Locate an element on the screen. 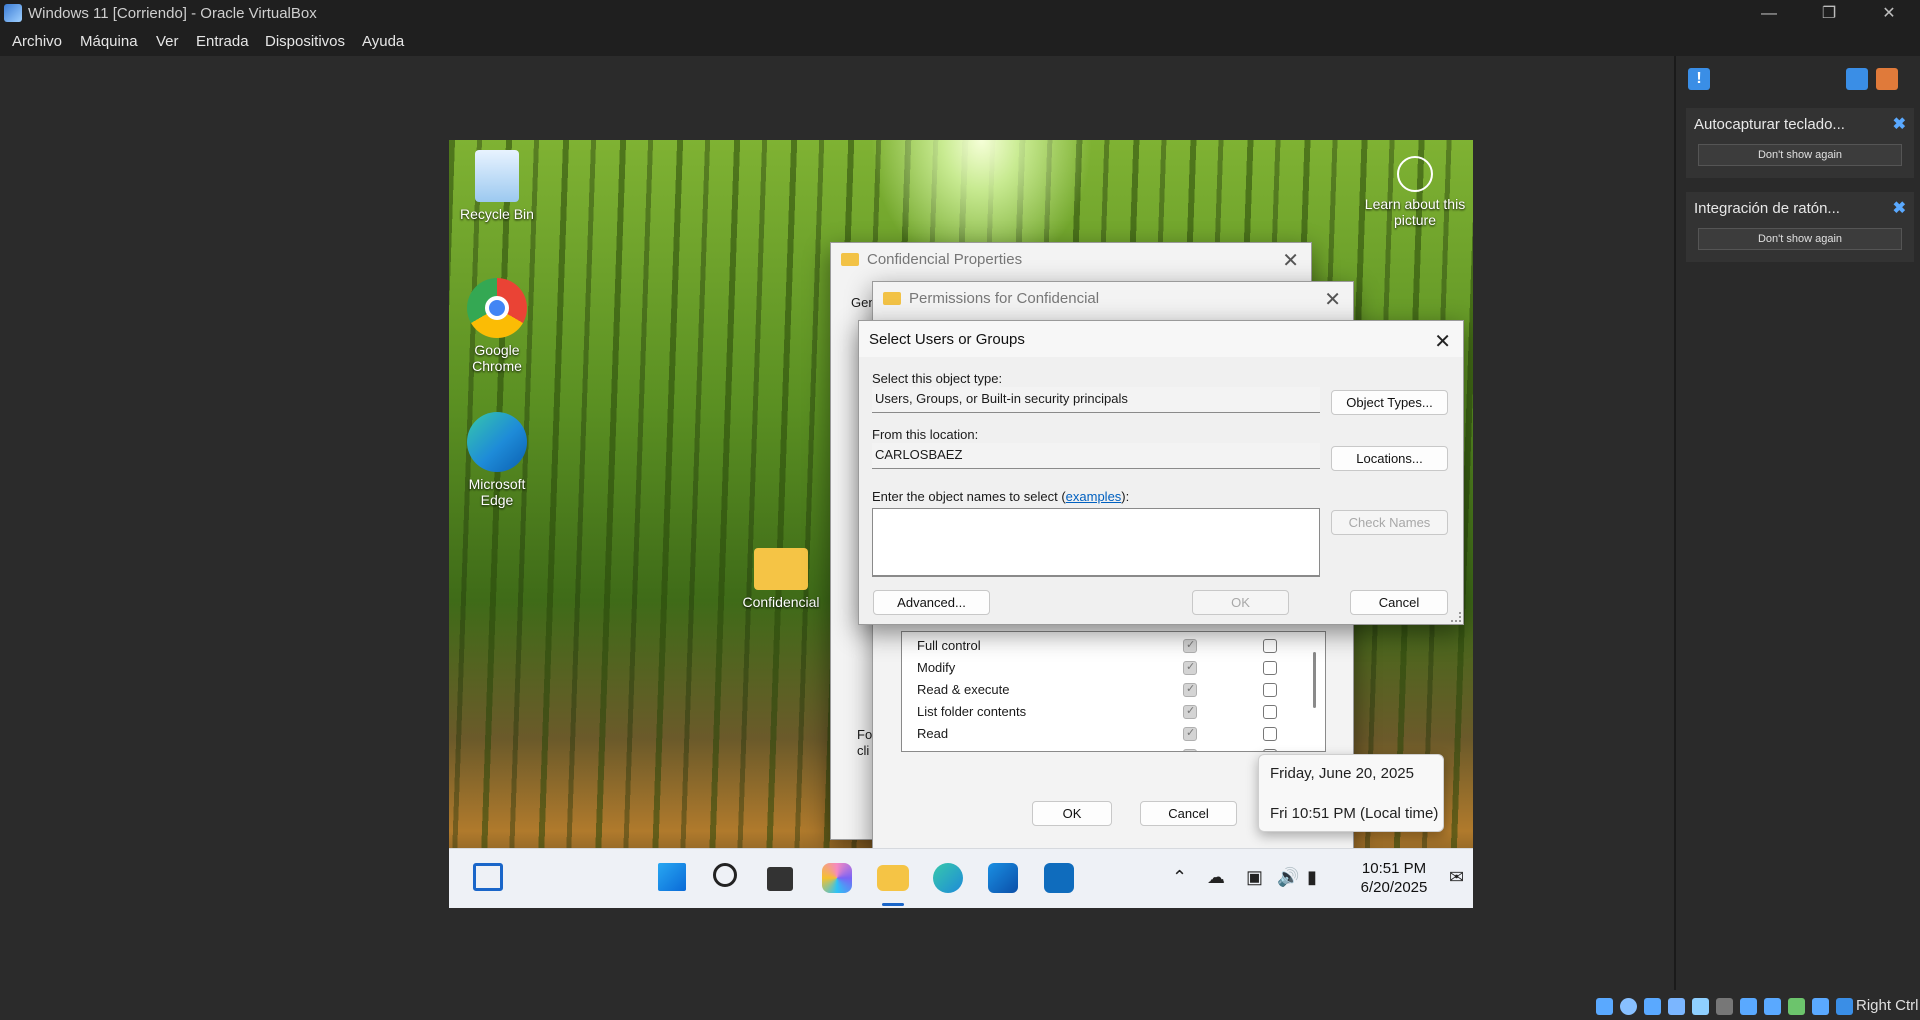 Image resolution: width=1920 pixels, height=1020 pixels. permissions-title: Permissions for Confidencial is located at coordinates (1004, 298).